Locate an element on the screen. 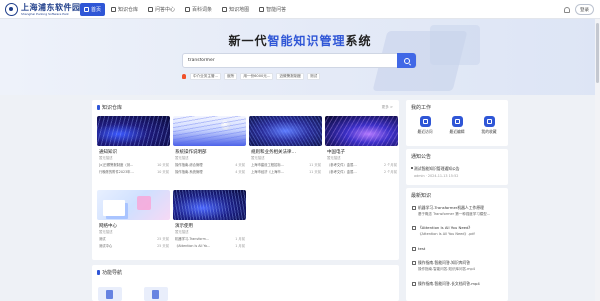 This screenshot has height=301, width=600. list-item-desc: 操作指南-智能问答-知识库问答.mp4 is located at coordinates (446, 269).